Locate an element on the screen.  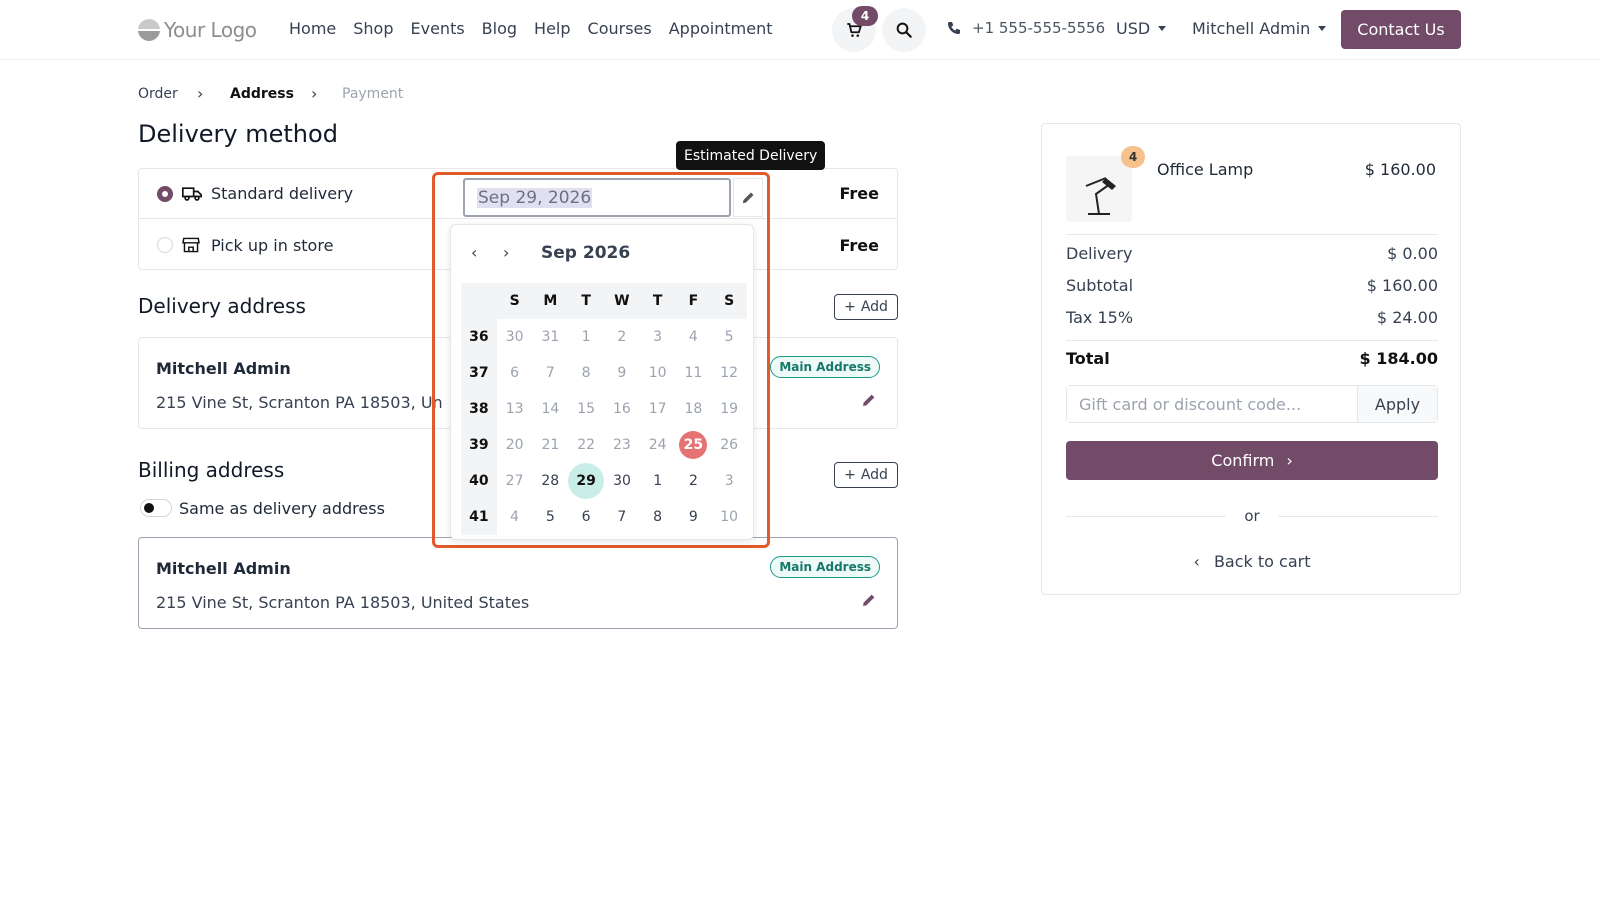
calendar-day-label: 31 is located at coordinates (550, 337).